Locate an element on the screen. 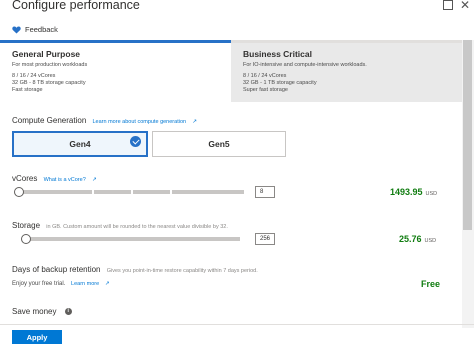 The image size is (474, 348). info-icon: i is located at coordinates (68, 312).